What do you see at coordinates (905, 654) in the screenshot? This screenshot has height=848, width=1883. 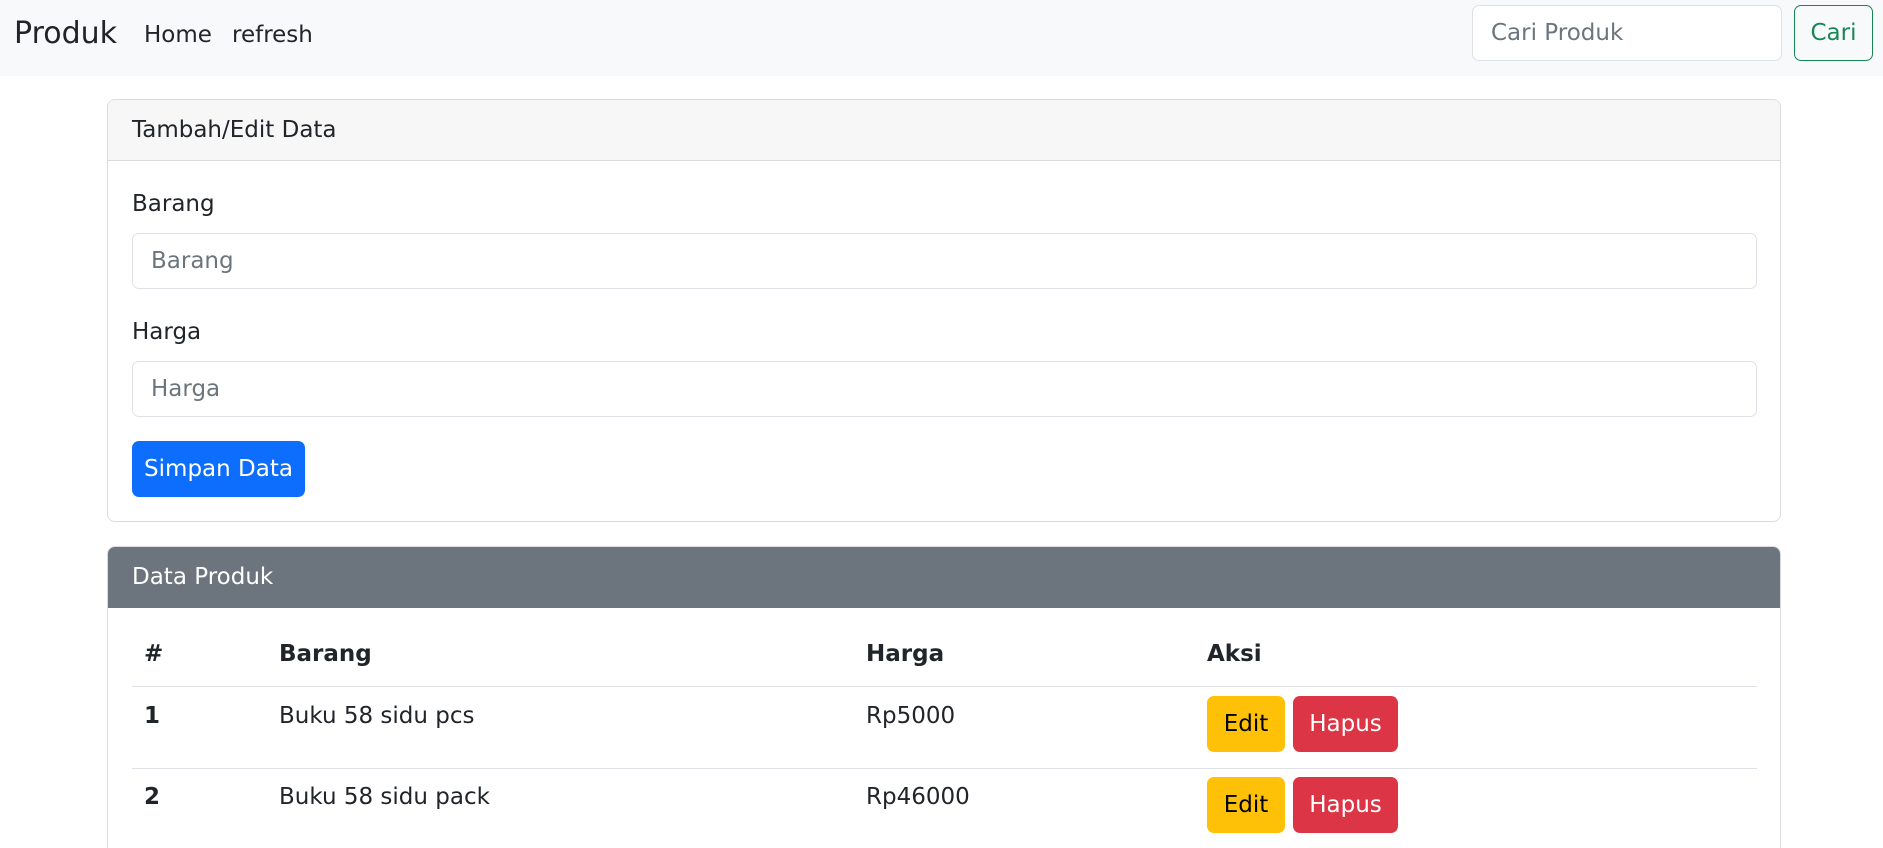 I see `column-header-harga: Harga` at bounding box center [905, 654].